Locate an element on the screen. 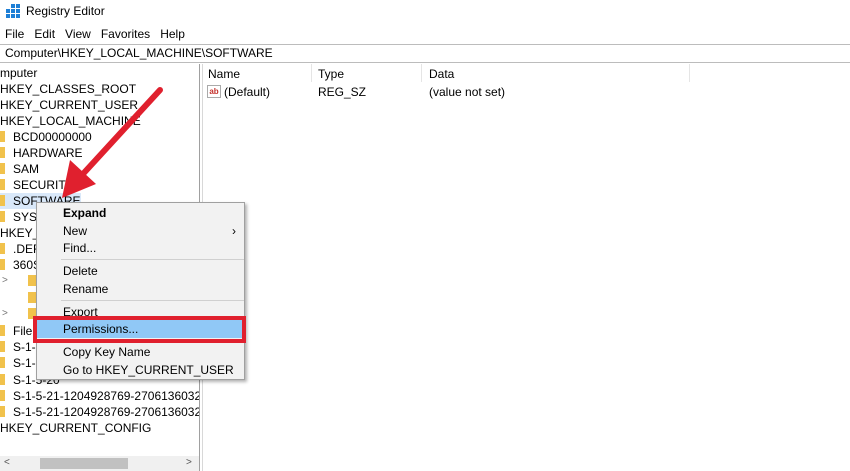 Image resolution: width=850 pixels, height=471 pixels. highlight-box is located at coordinates (139, 329).